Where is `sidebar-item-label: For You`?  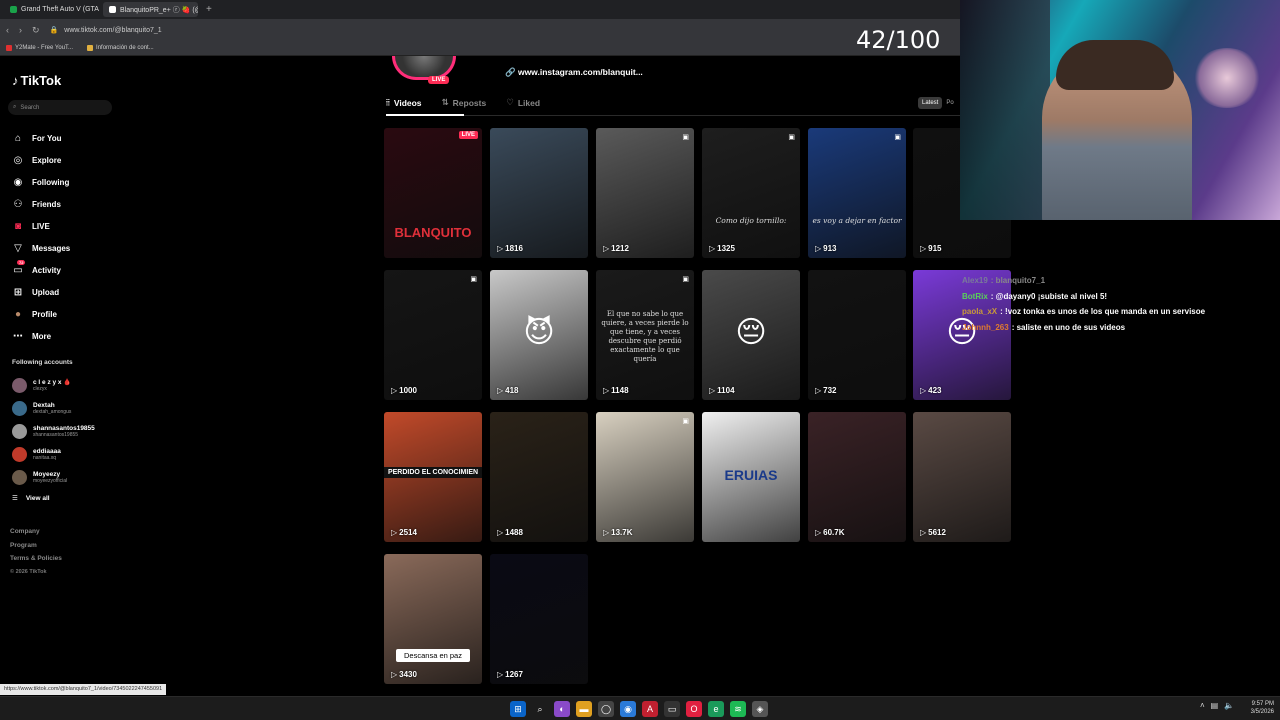
sidebar-item-label: For You is located at coordinates (47, 138).